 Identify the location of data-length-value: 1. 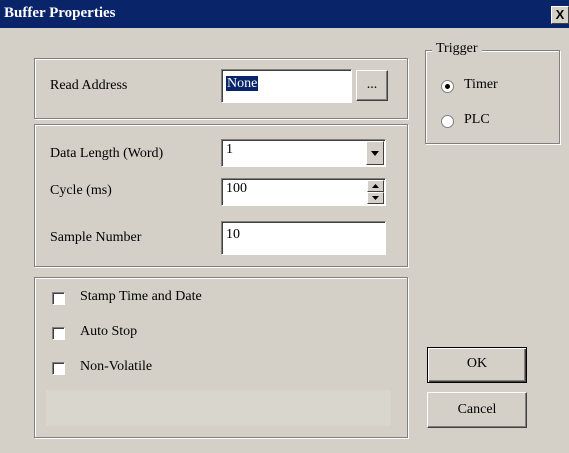
(229, 149).